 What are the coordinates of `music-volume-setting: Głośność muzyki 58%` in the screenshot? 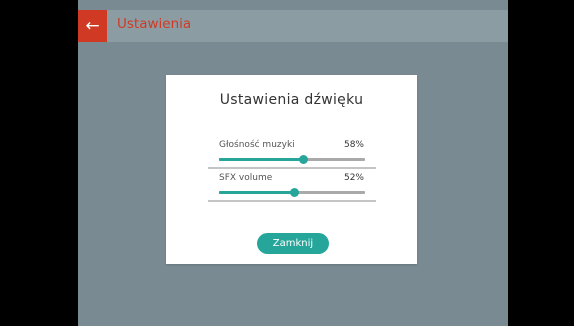 It's located at (292, 156).